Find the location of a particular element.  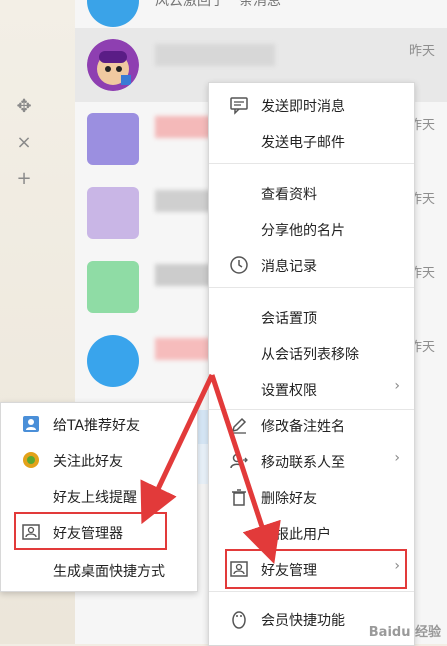

arrow-to-friend-manager is located at coordinates (177, 449).